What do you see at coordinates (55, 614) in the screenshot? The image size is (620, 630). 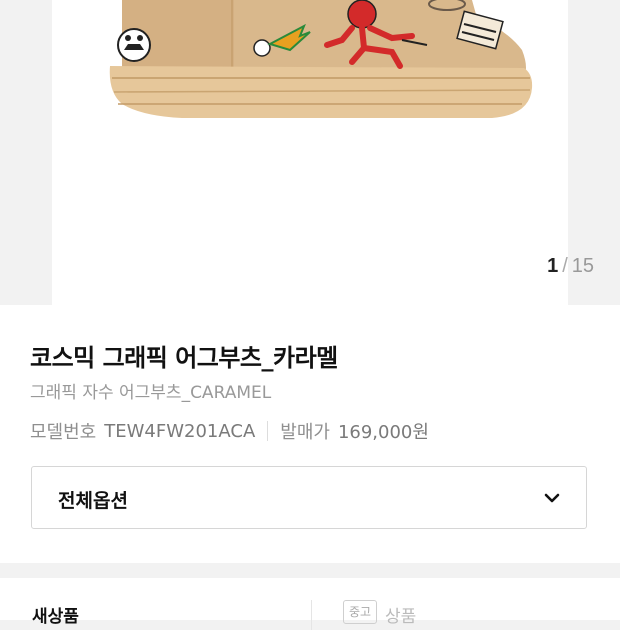 I see `tab-new-item: 새상품` at bounding box center [55, 614].